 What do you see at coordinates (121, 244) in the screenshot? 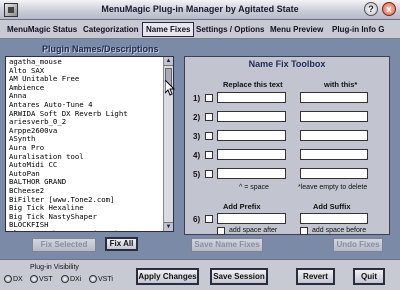
I see `fix-all-button: Fix All` at bounding box center [121, 244].